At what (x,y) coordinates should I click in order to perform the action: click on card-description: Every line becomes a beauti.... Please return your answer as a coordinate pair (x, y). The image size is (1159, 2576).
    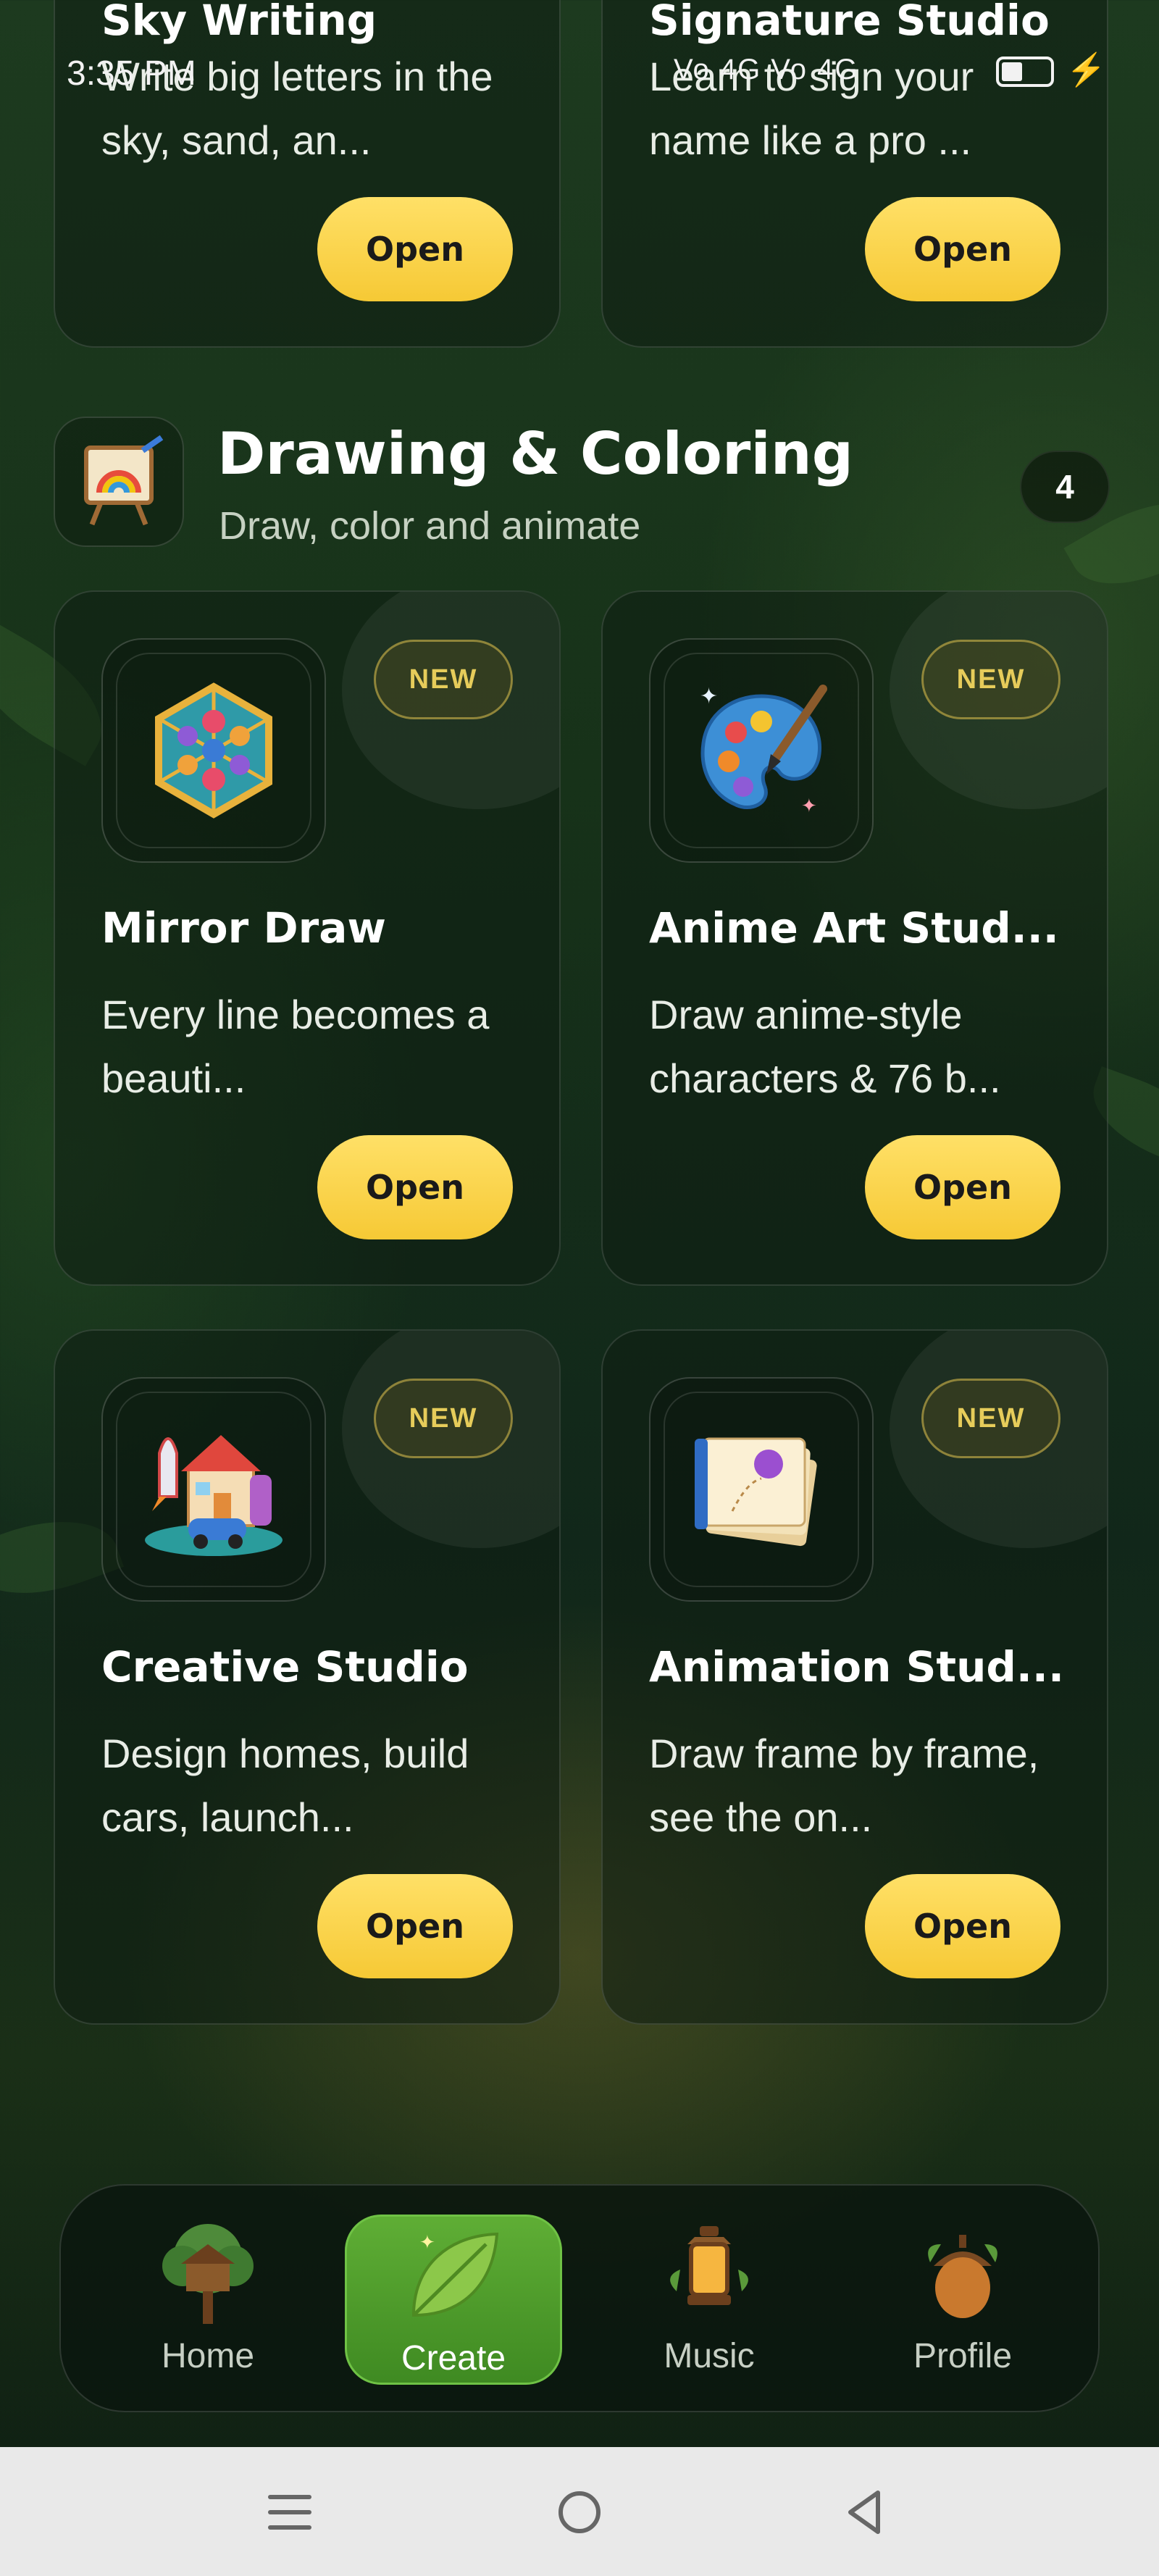
    Looking at the image, I should click on (295, 1046).